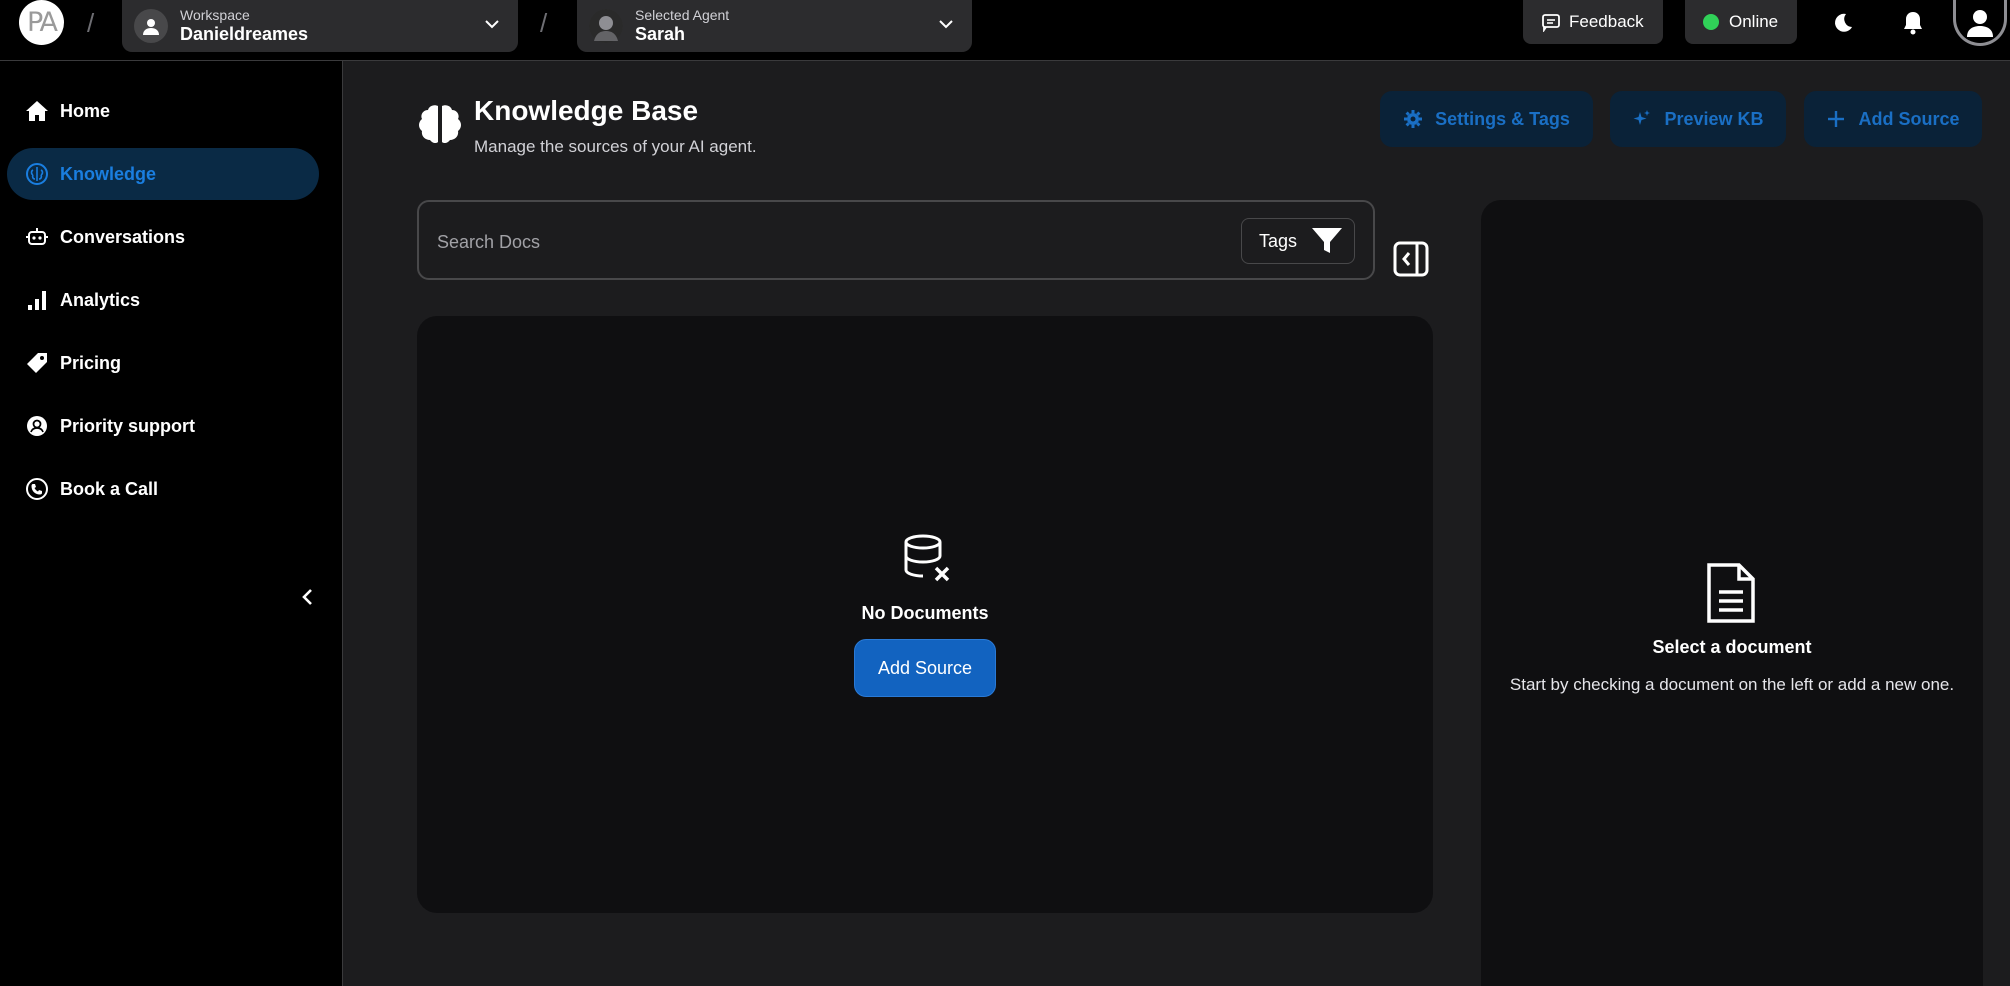 The width and height of the screenshot is (2010, 986). I want to click on sidebar-item-label: Pricing, so click(91, 362).